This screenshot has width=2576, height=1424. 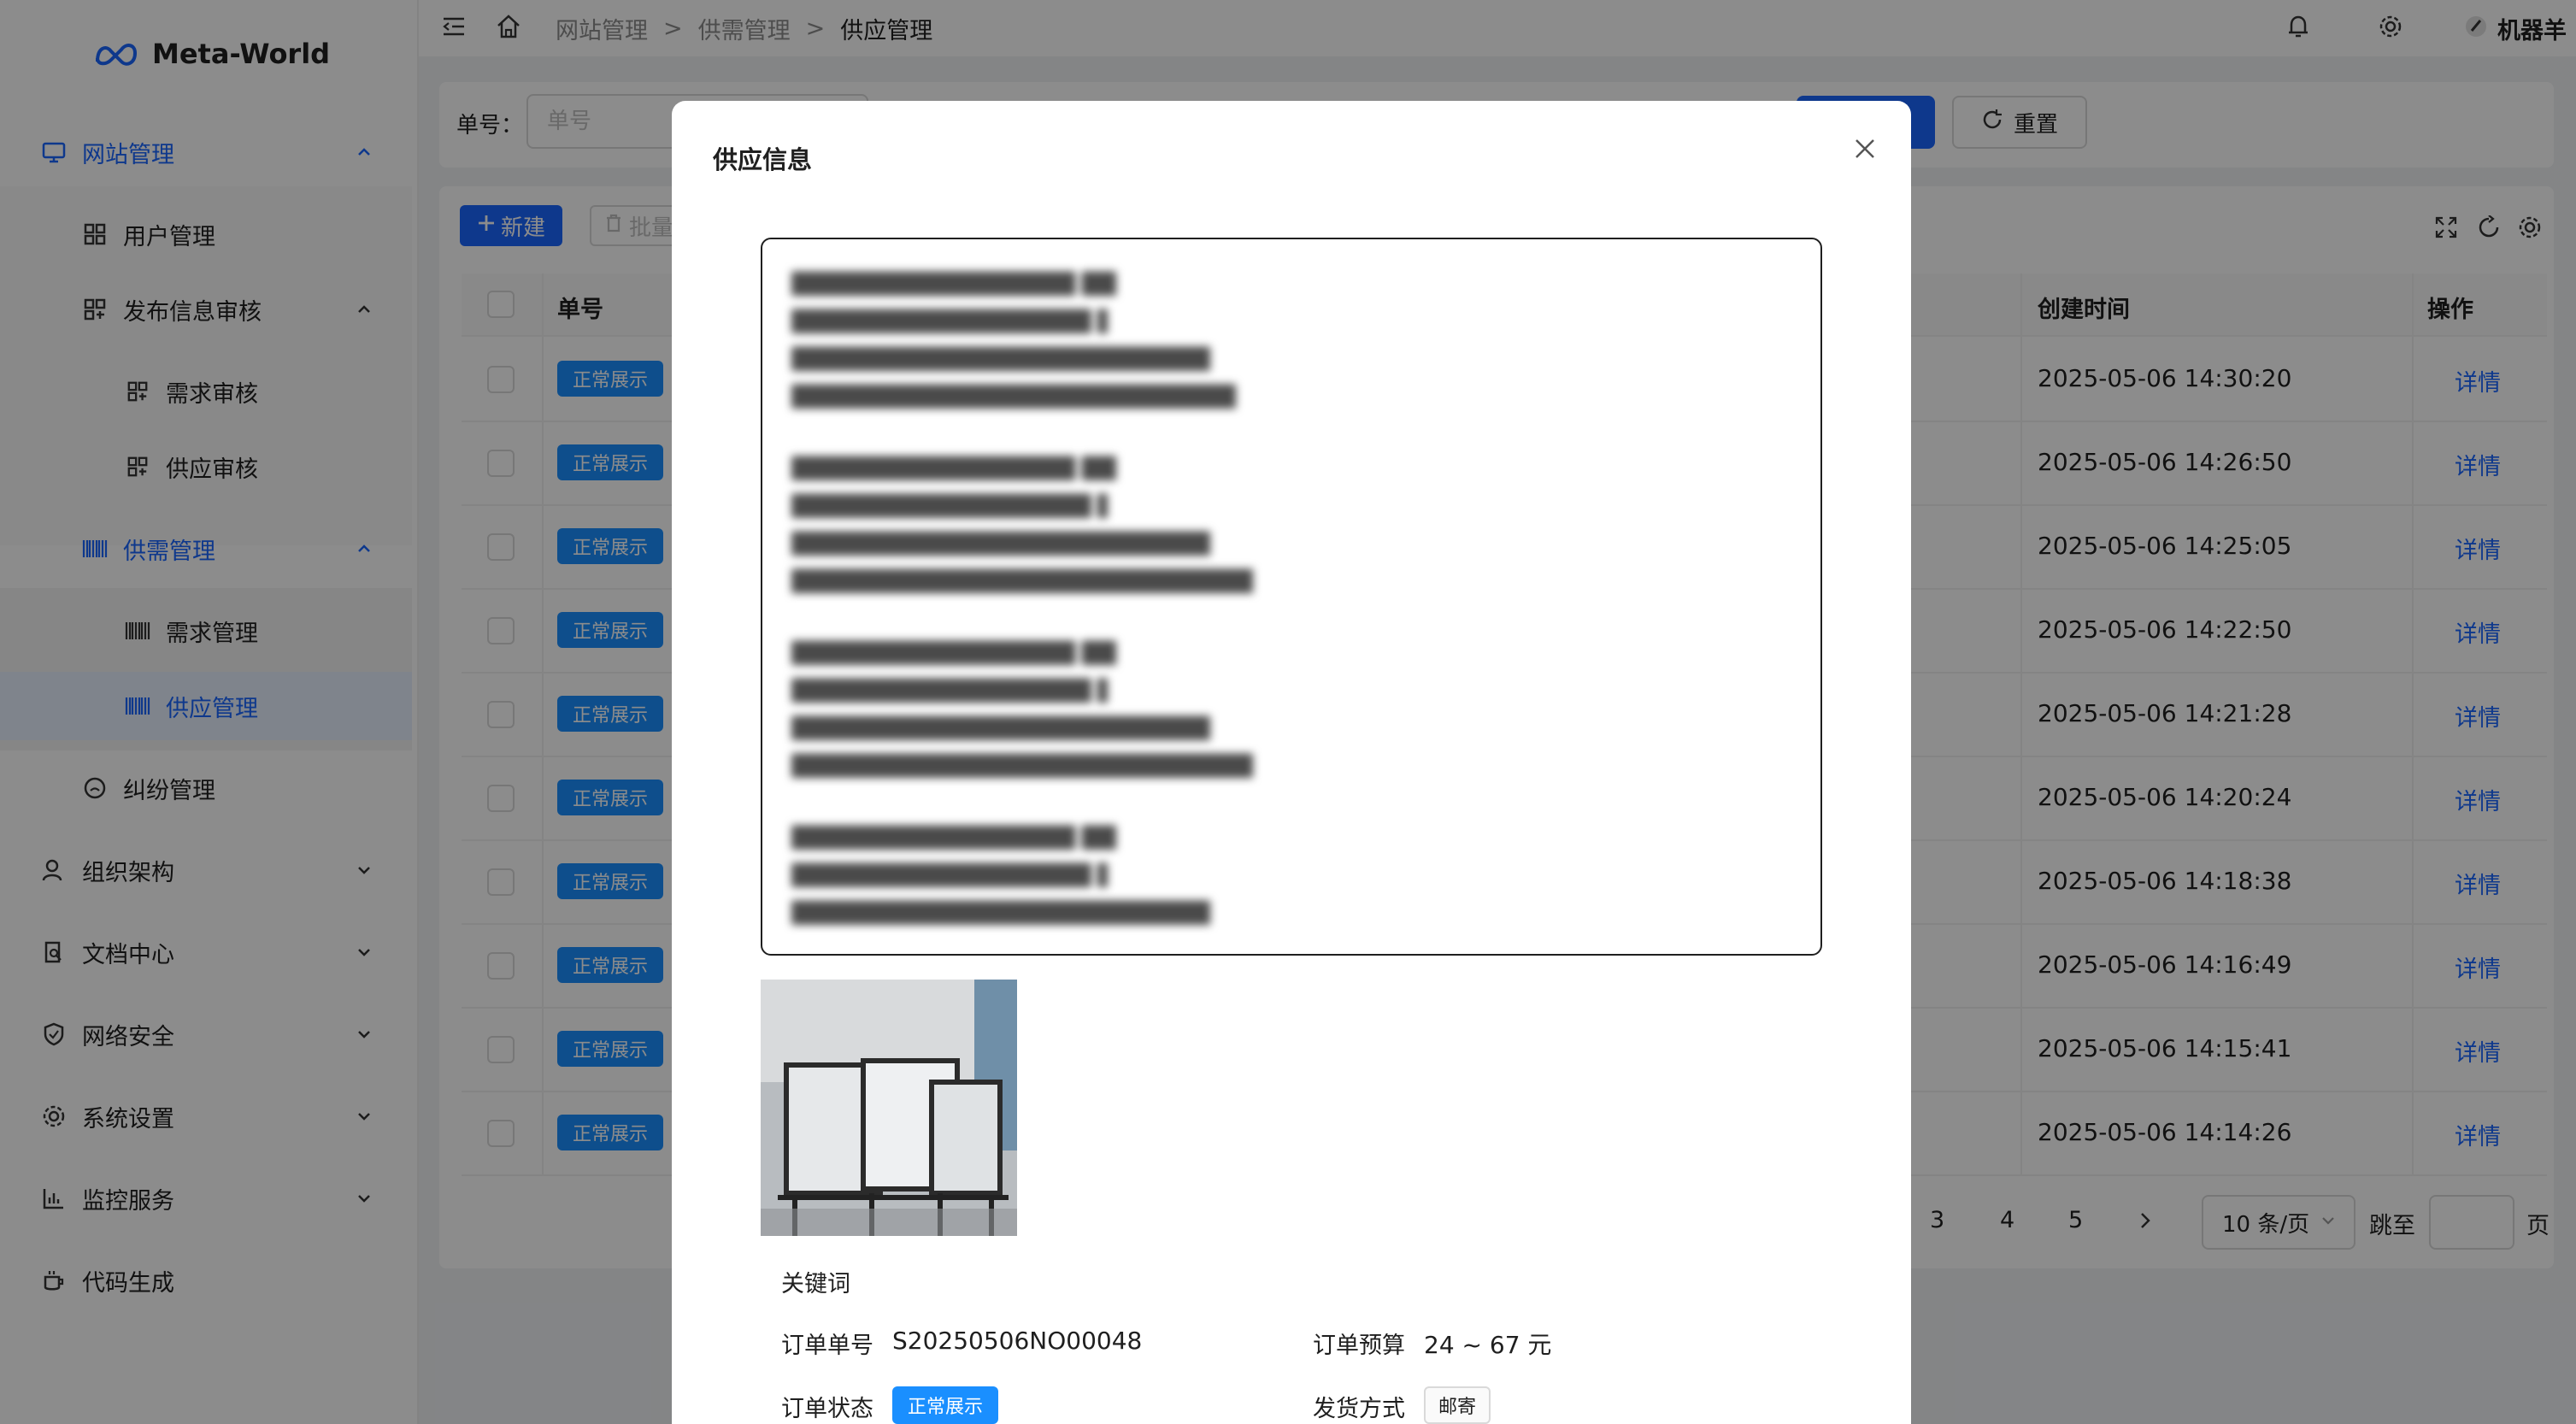 What do you see at coordinates (1457, 1405) in the screenshot?
I see `shipping-tag: 邮寄` at bounding box center [1457, 1405].